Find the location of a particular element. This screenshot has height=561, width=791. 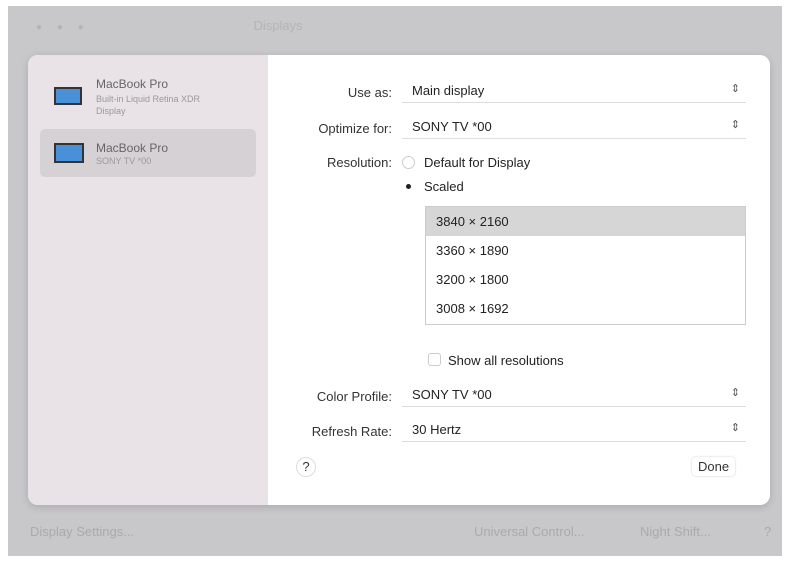

radio-scaled is located at coordinates (408, 186).